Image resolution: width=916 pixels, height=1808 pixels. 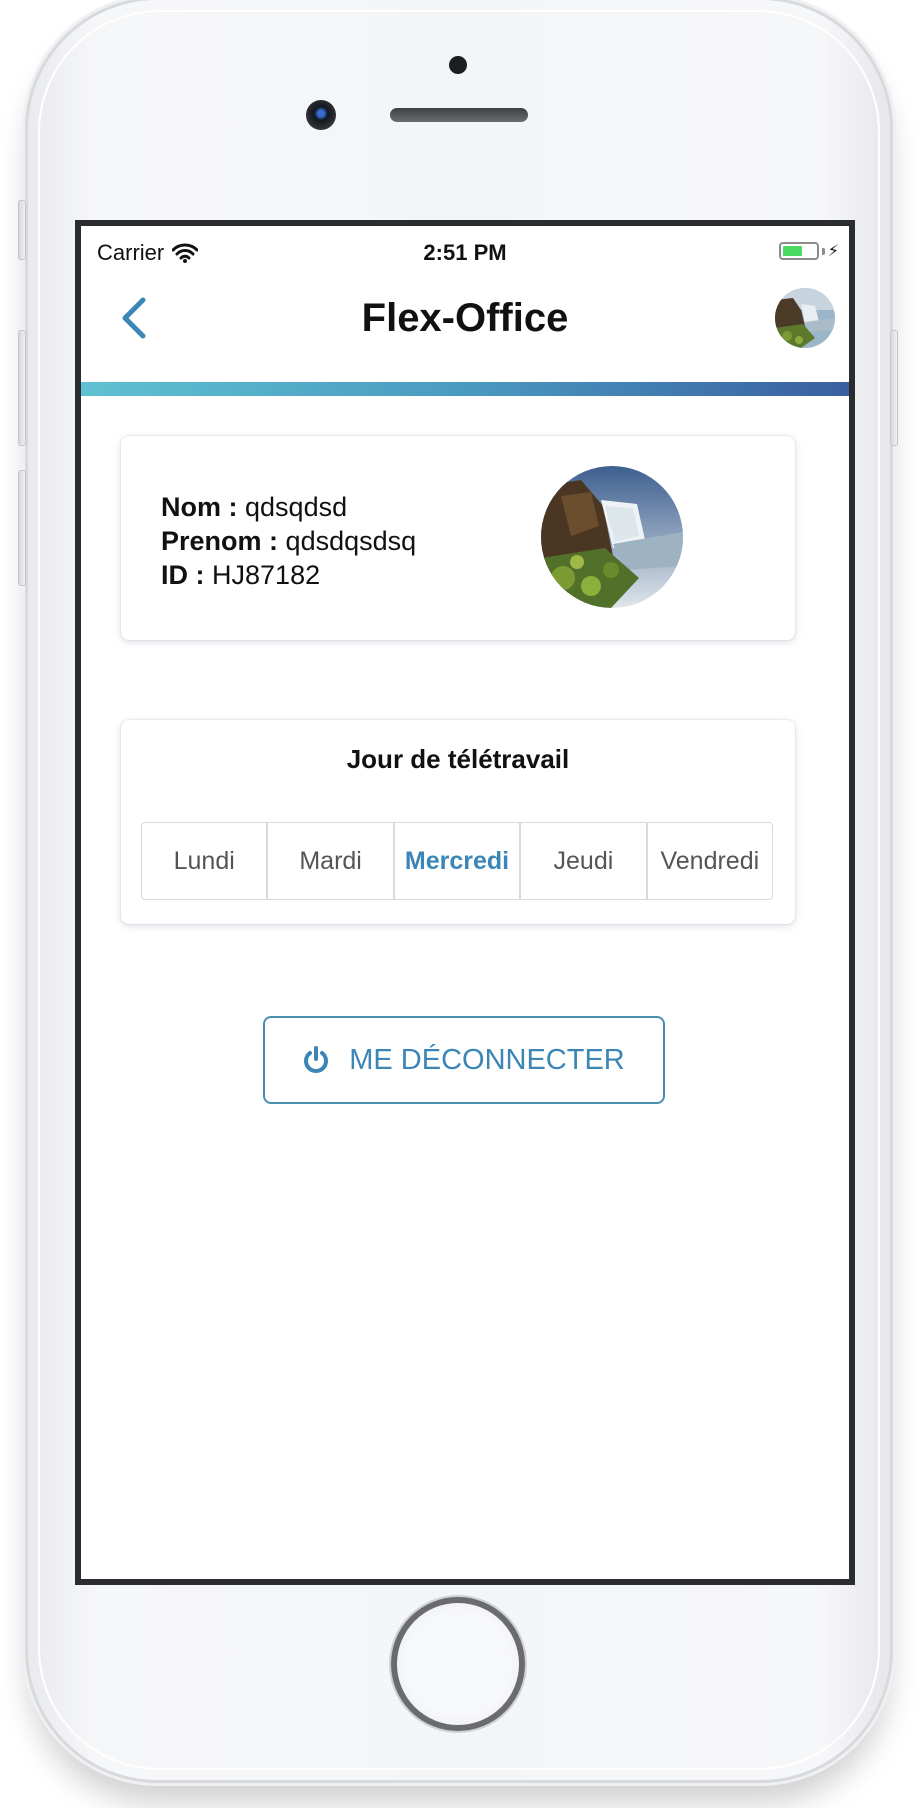 What do you see at coordinates (487, 1059) in the screenshot?
I see `logout-label: ME DÉCONNECTER` at bounding box center [487, 1059].